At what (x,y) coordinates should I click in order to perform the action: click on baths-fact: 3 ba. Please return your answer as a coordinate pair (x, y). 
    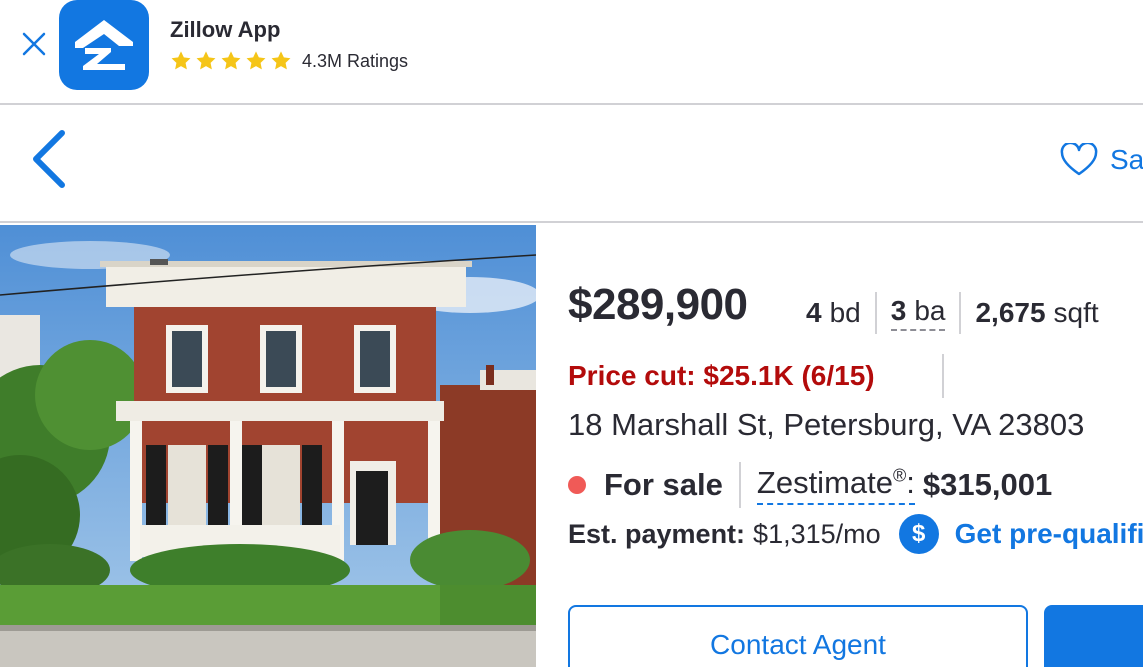
    Looking at the image, I should click on (918, 313).